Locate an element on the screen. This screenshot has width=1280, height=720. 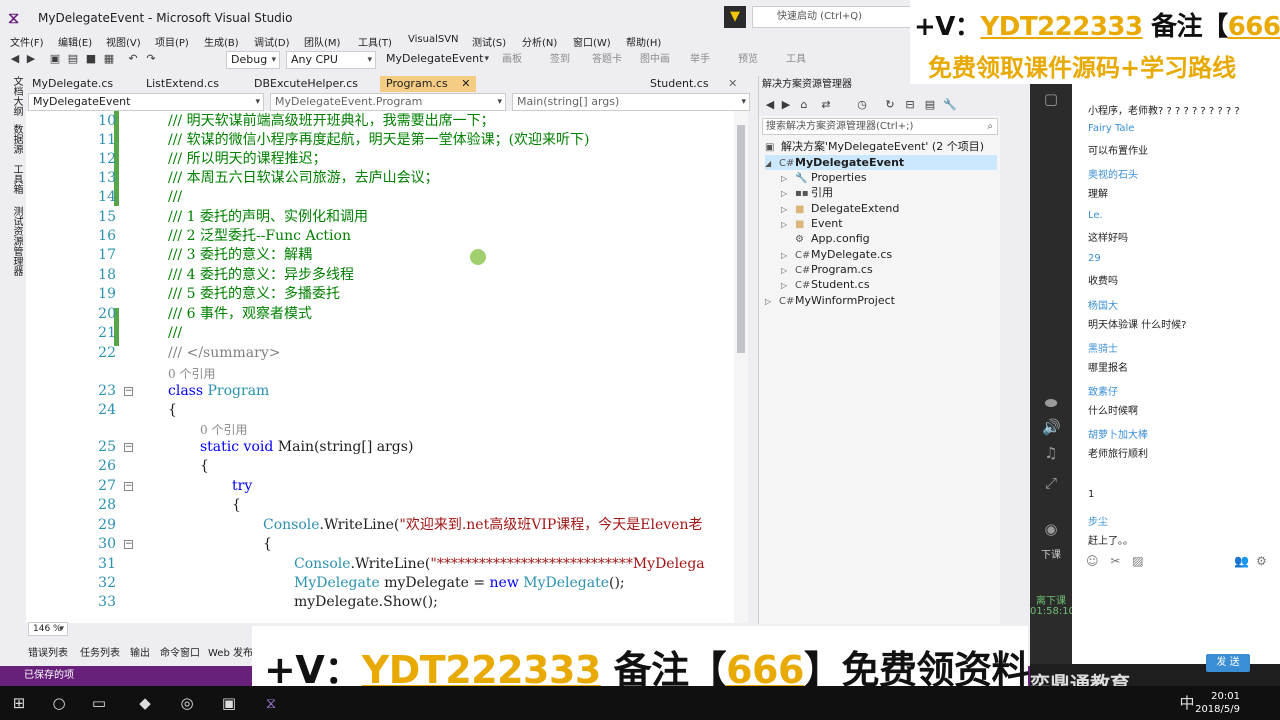
quick-launch-input: 快速启动 (Ctrl+Q) is located at coordinates (832, 17).